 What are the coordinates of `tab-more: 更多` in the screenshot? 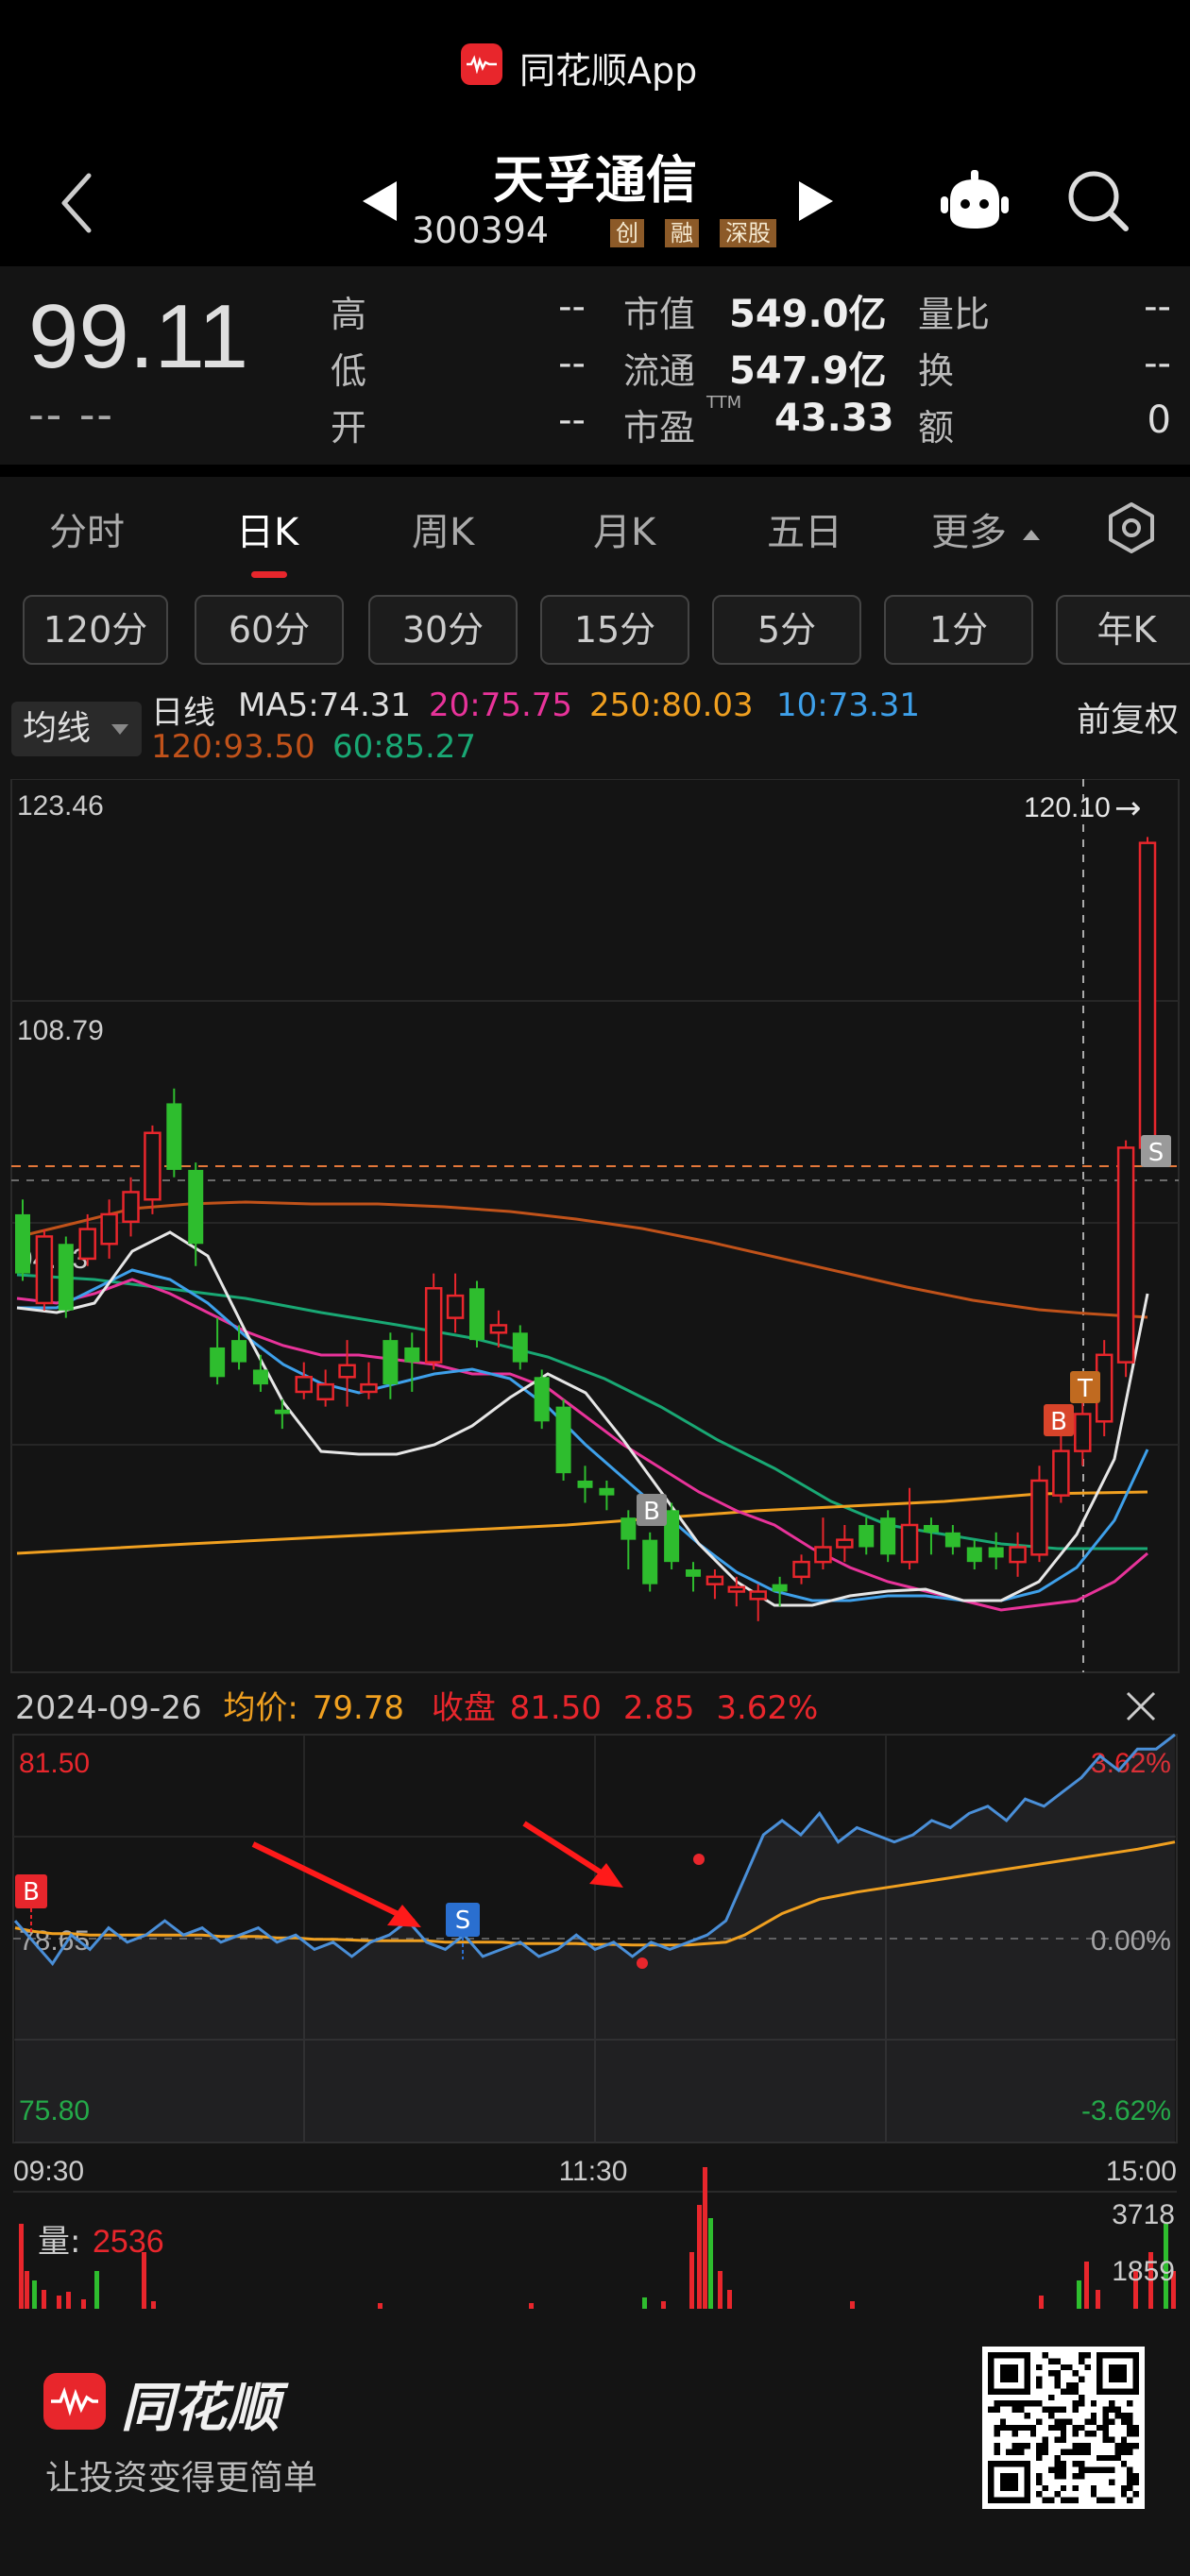 It's located at (985, 528).